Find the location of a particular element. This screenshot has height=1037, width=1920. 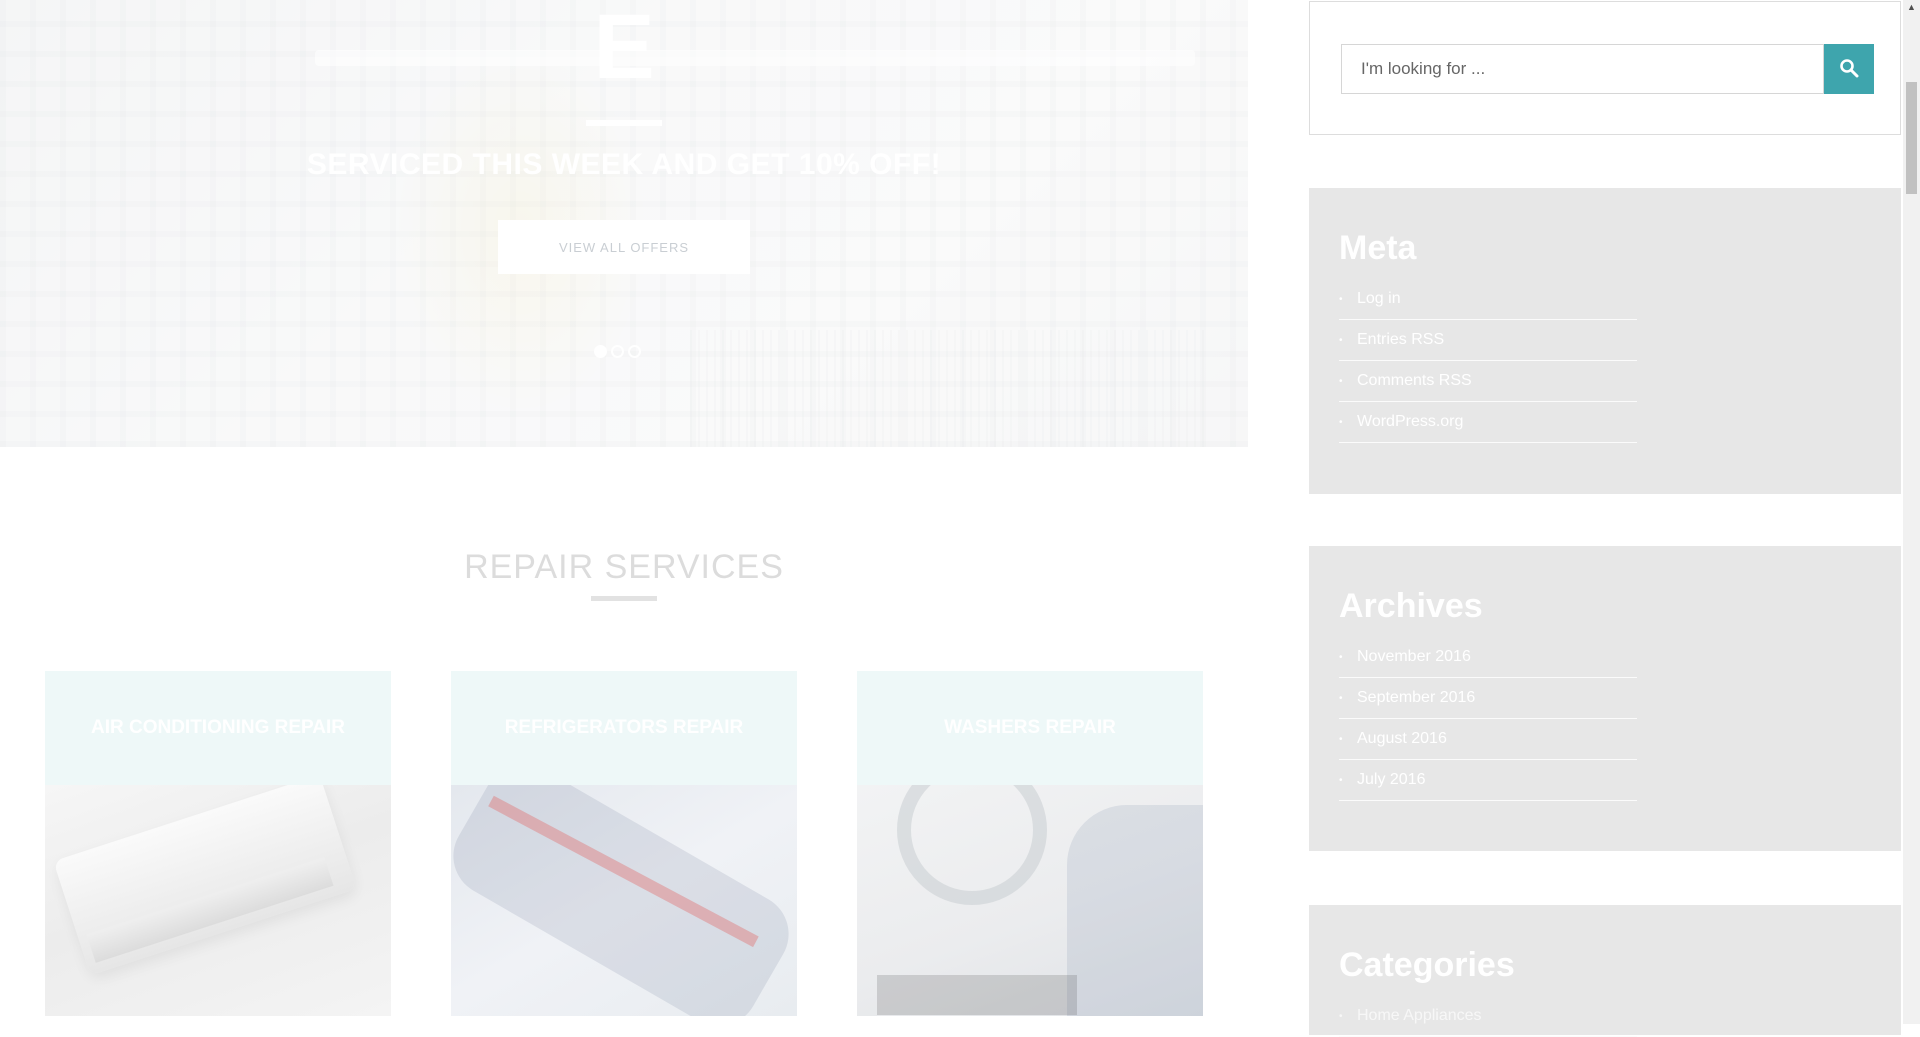

service-card-washers: WASHERS REPAIR is located at coordinates (1030, 843).